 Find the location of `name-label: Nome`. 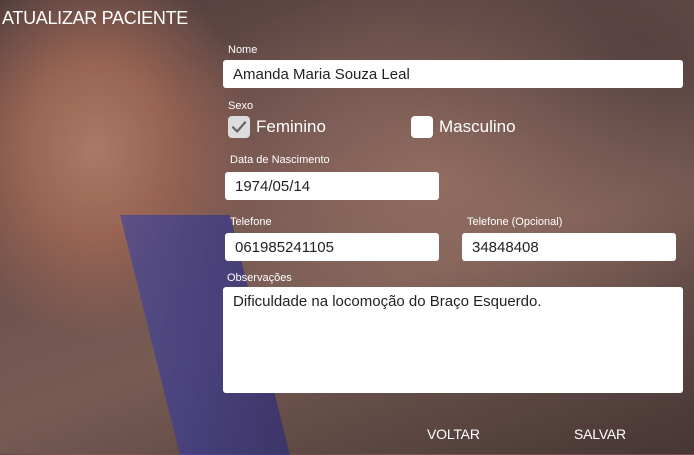

name-label: Nome is located at coordinates (243, 50).